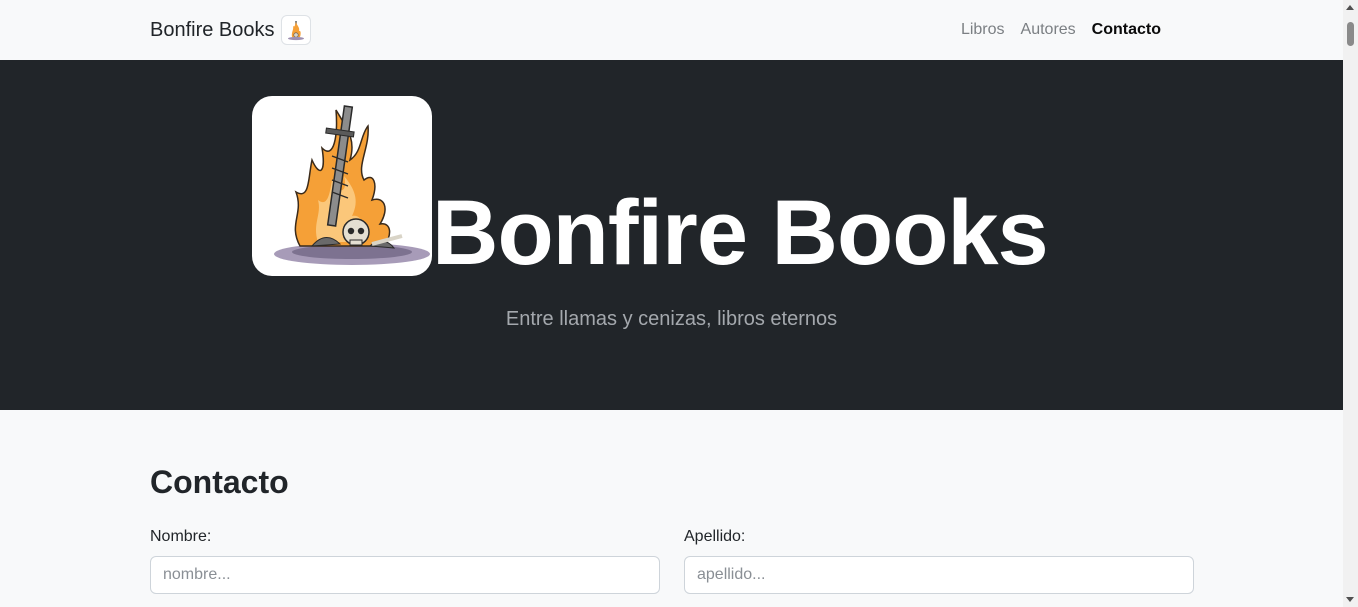 The height and width of the screenshot is (607, 1358). Describe the element at coordinates (715, 536) in the screenshot. I see `apellido-label: Apellido:` at that location.